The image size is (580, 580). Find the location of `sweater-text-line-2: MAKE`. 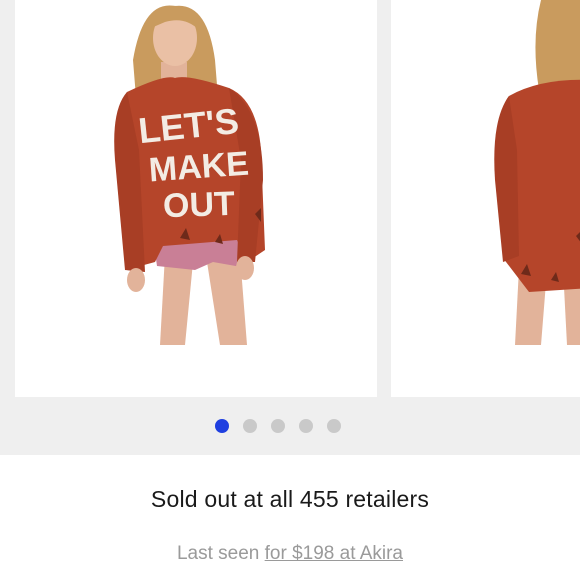

sweater-text-line-2: MAKE is located at coordinates (199, 167).